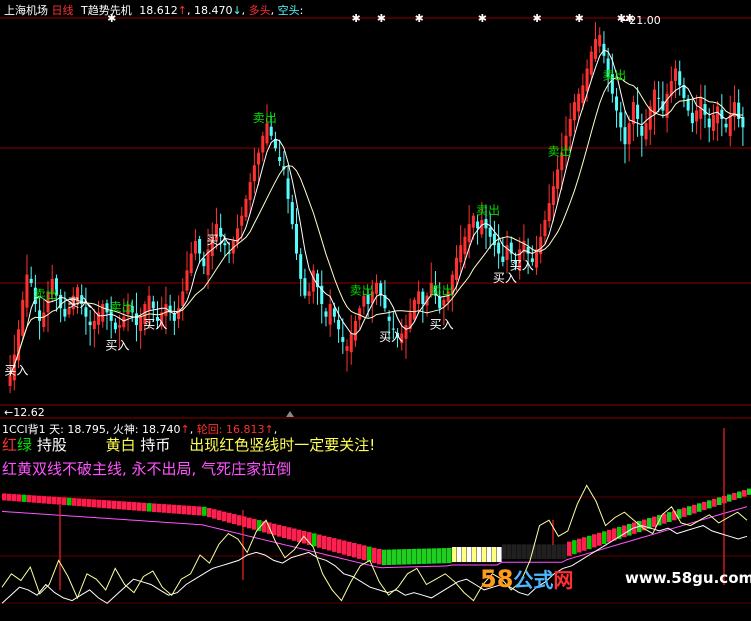 This screenshot has width=751, height=621. I want to click on sell-signal-label: 卖出, so click(122, 307).